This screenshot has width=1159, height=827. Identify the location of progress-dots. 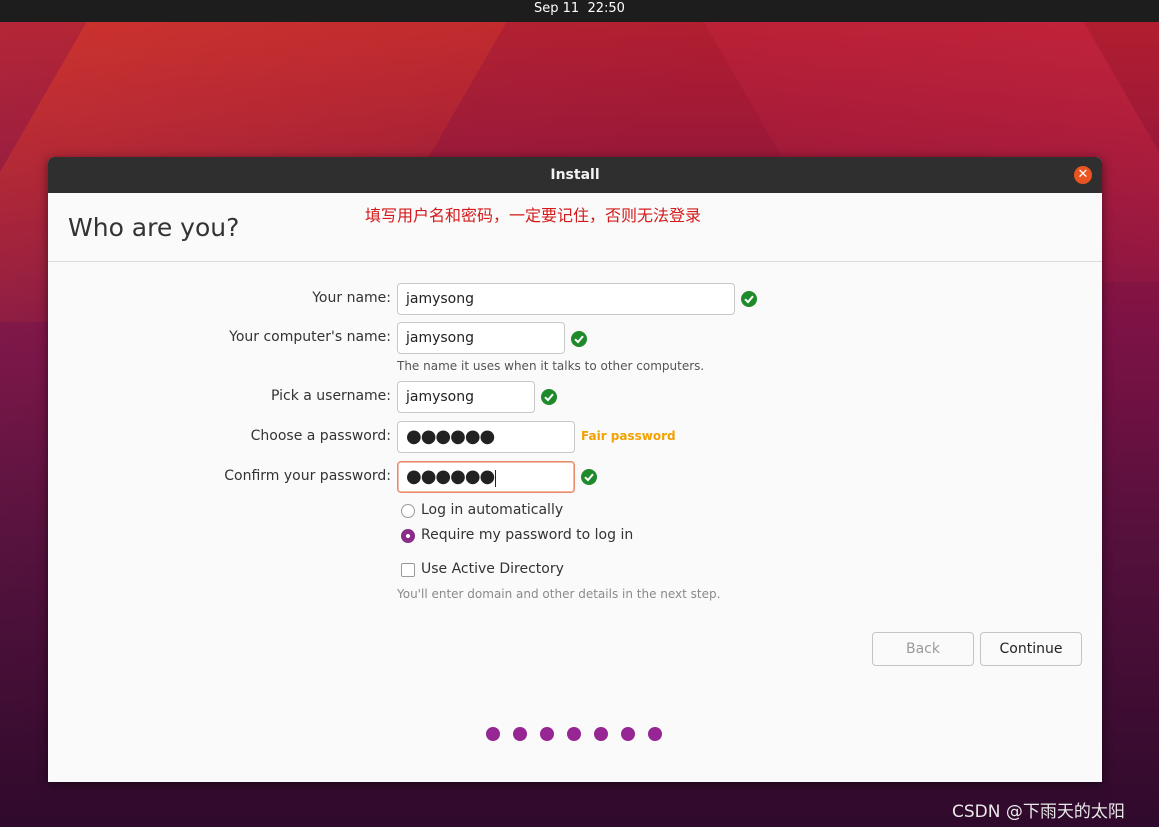
(580, 733).